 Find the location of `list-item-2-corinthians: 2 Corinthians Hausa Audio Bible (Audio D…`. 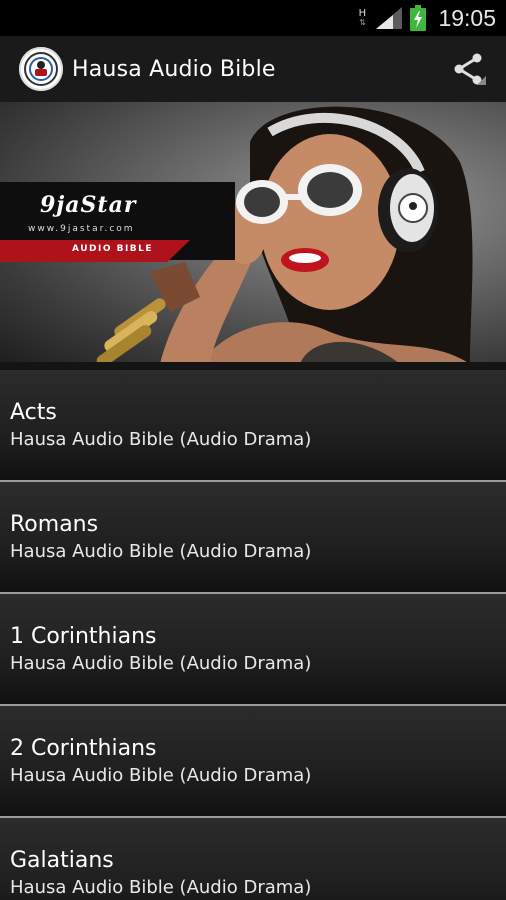

list-item-2-corinthians: 2 Corinthians Hausa Audio Bible (Audio D… is located at coordinates (253, 762).